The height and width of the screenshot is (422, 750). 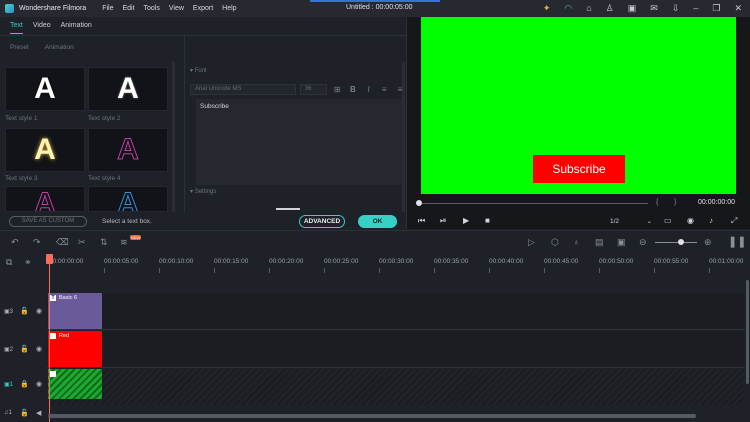 I want to click on render-icon: ▷, so click(x=531, y=242).